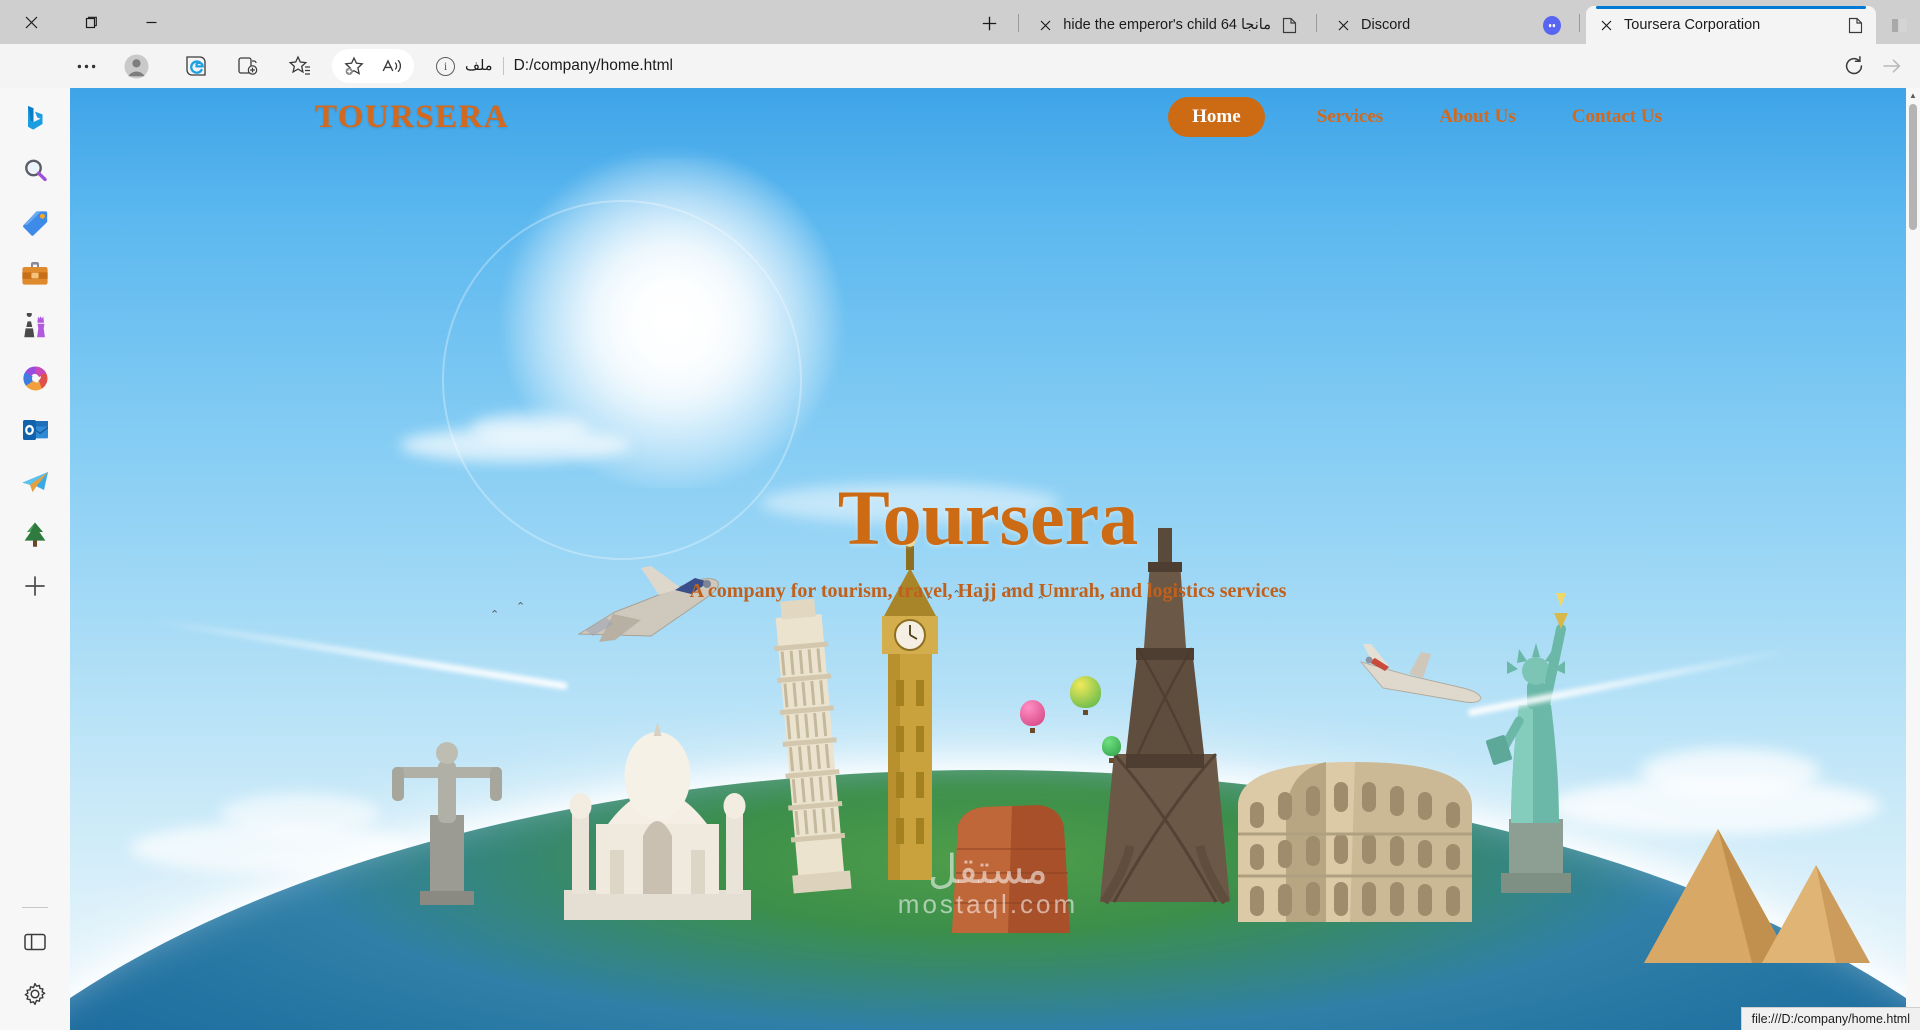  Describe the element at coordinates (1125, 66) in the screenshot. I see `address-bar: D:/company/home.html ملف i` at that location.